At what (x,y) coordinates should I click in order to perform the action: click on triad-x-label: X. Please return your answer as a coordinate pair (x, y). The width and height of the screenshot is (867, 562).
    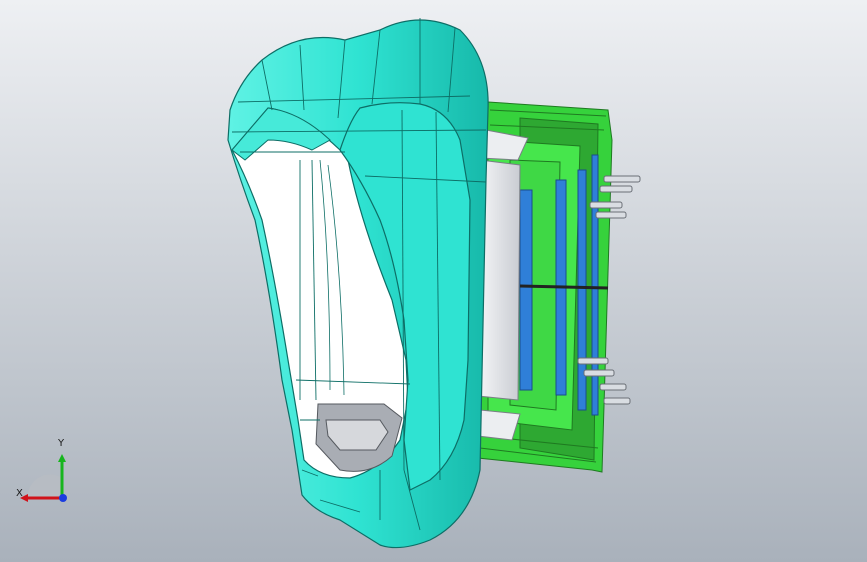
    Looking at the image, I should click on (19, 493).